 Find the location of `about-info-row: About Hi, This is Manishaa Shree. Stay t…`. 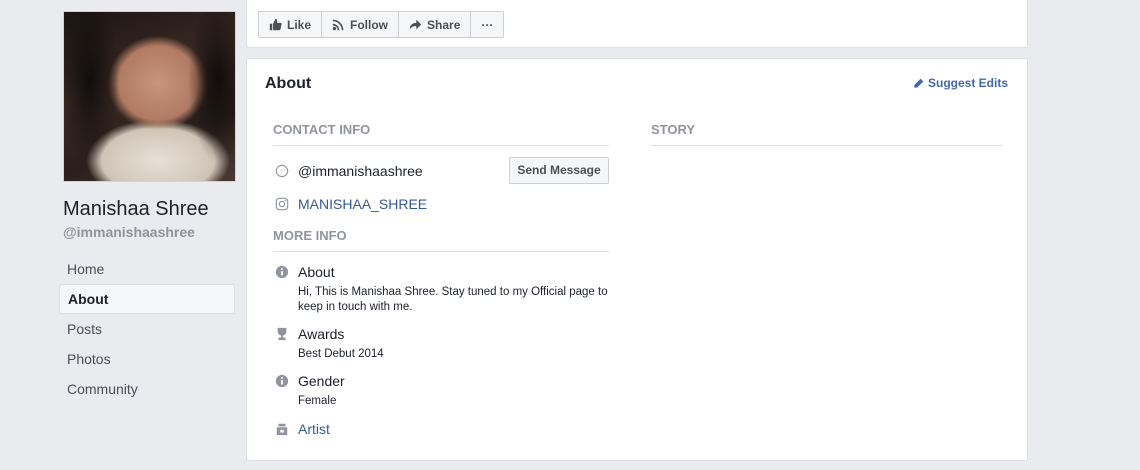

about-info-row: About Hi, This is Manishaa Shree. Stay t… is located at coordinates (445, 289).